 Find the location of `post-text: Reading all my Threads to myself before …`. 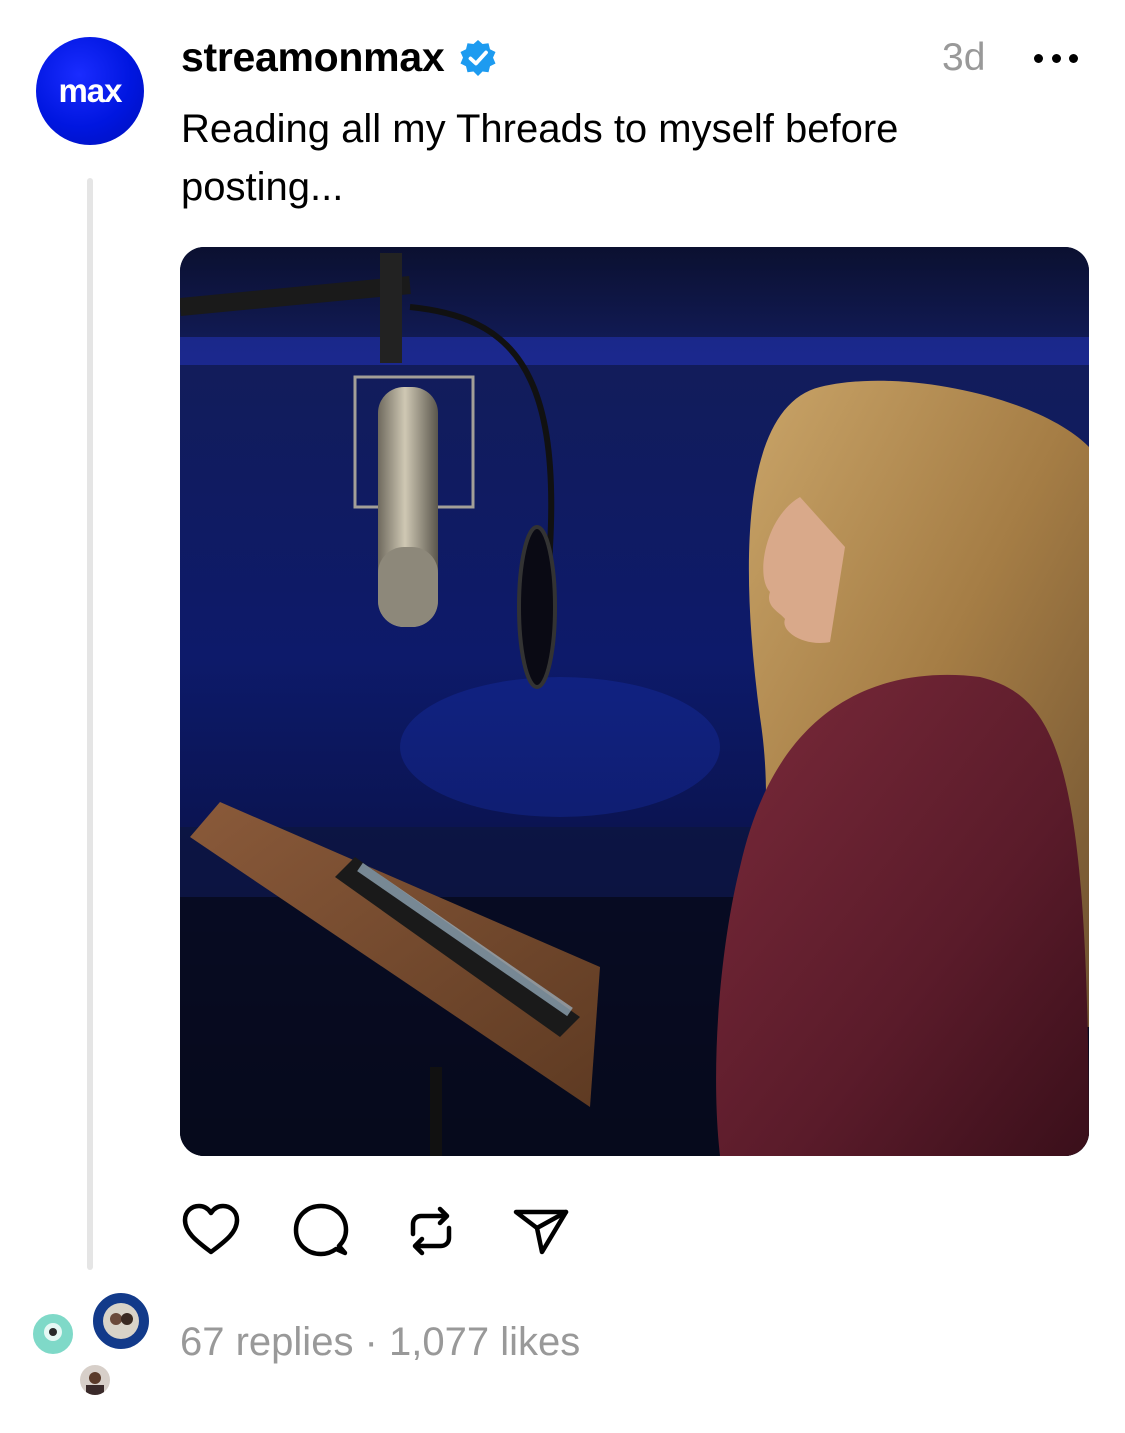

post-text: Reading all my Threads to myself before … is located at coordinates (540, 158).